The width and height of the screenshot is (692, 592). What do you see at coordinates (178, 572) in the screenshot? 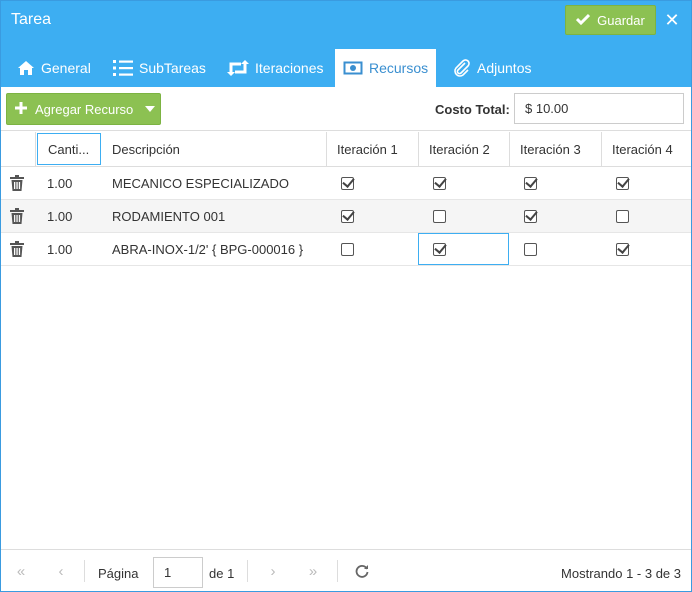
I see `page-number-input` at bounding box center [178, 572].